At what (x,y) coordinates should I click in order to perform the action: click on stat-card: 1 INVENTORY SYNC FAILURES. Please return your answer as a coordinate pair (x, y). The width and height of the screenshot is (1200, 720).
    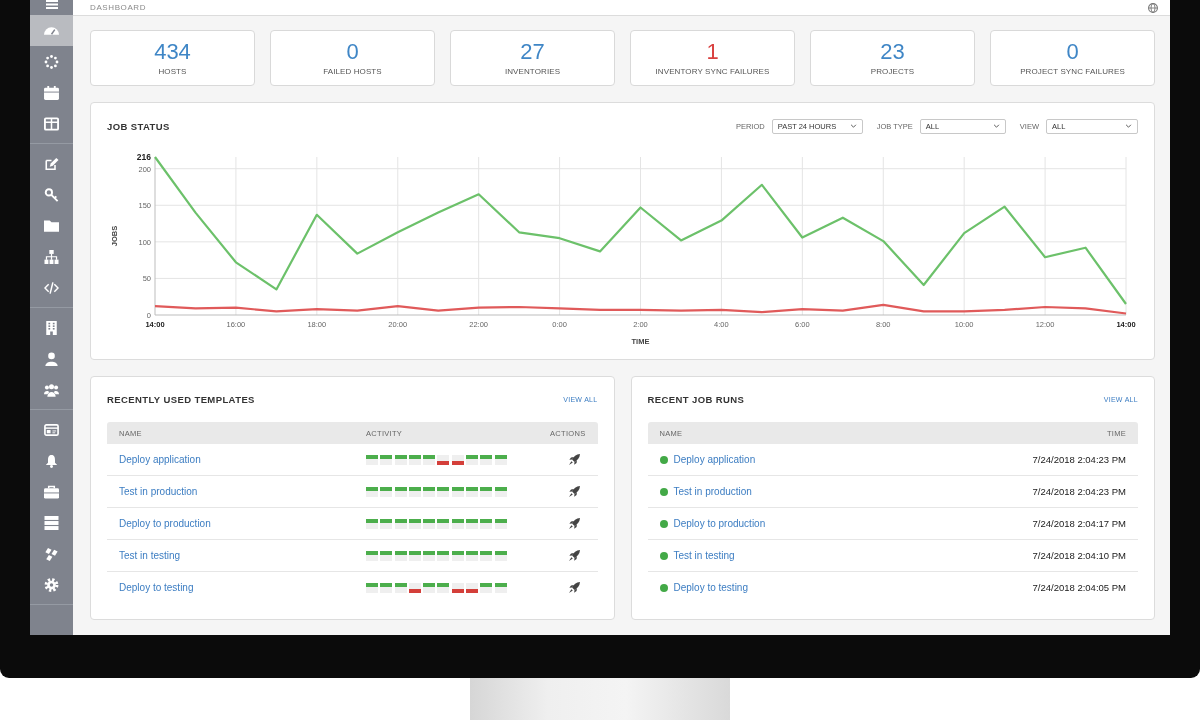
    Looking at the image, I should click on (712, 58).